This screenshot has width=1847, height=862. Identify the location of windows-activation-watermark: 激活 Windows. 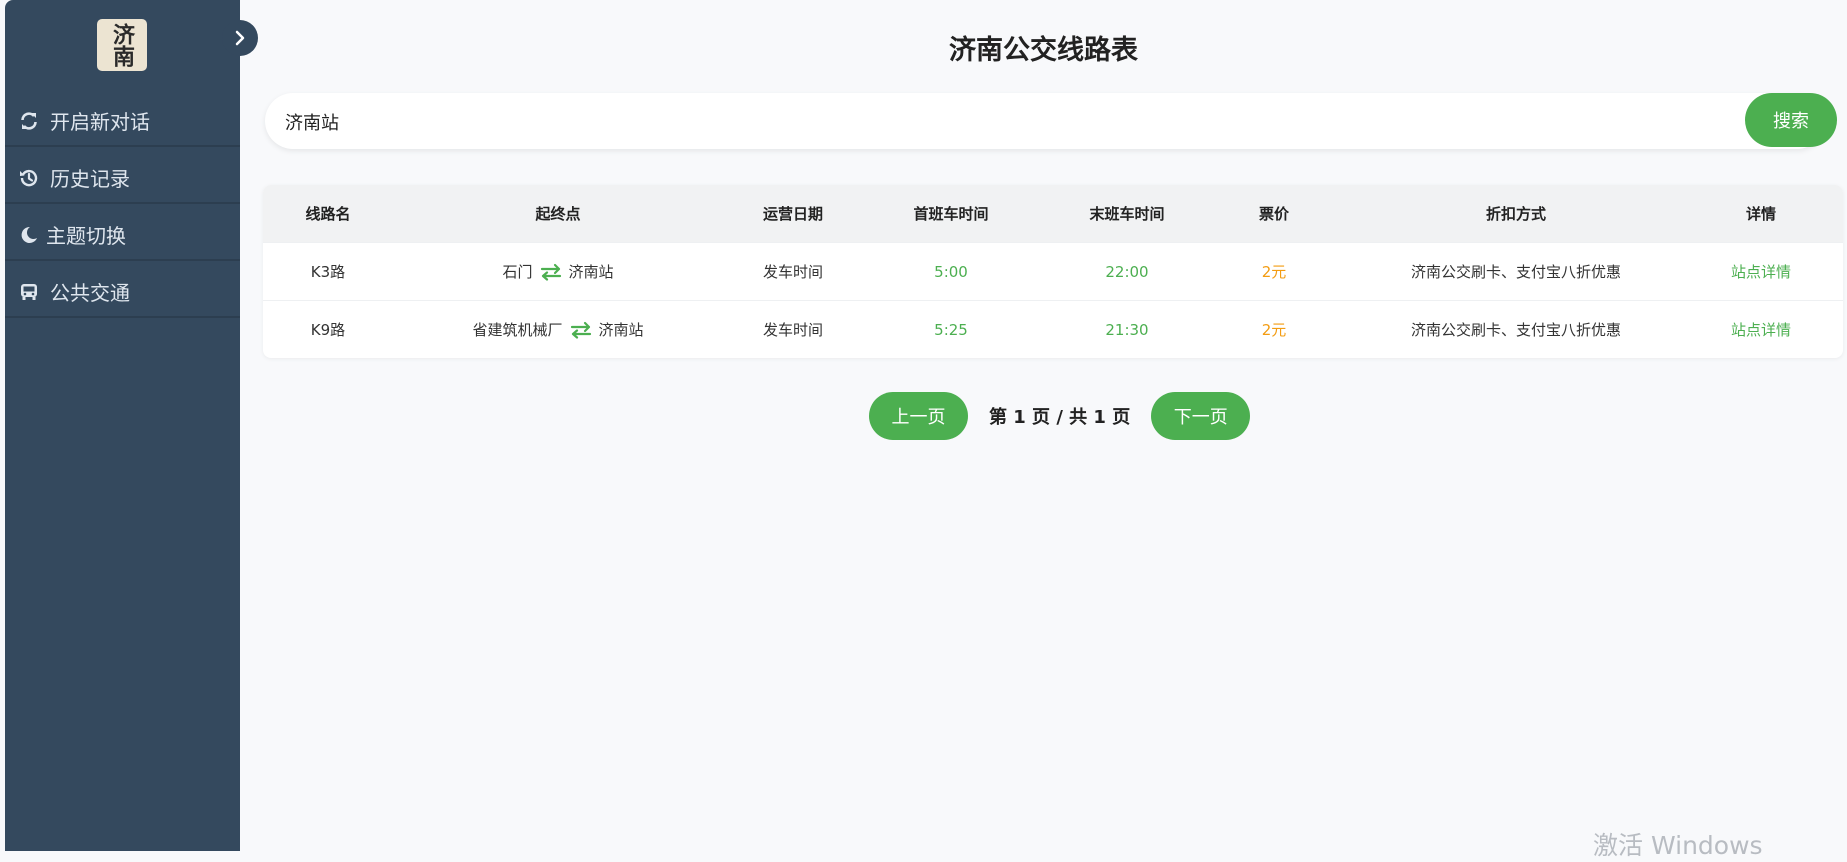
(1678, 845).